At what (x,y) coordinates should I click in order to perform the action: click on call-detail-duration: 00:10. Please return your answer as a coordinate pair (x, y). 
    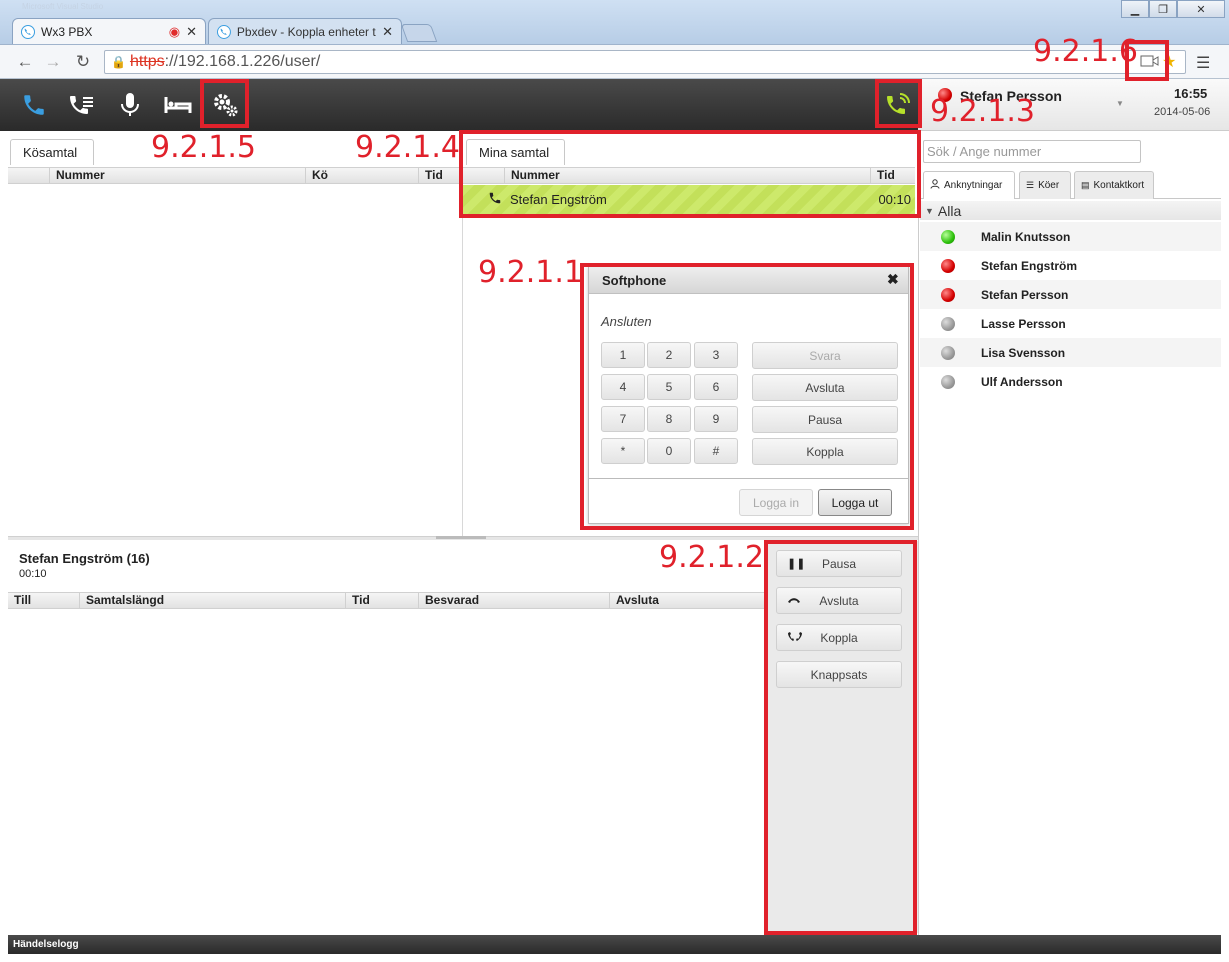
    Looking at the image, I should click on (33, 574).